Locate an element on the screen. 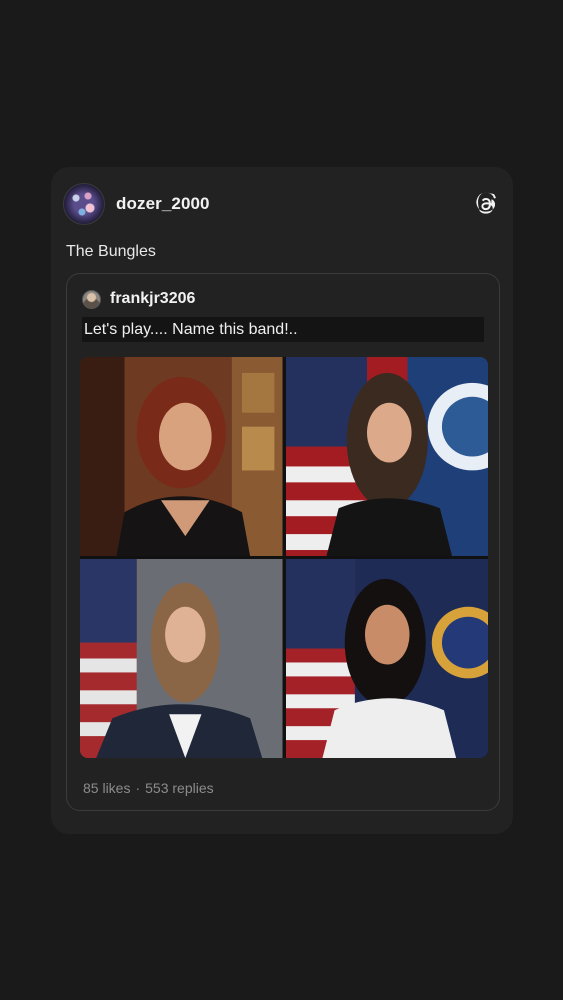 This screenshot has width=563, height=1000. quoted-user-avatar is located at coordinates (91, 299).